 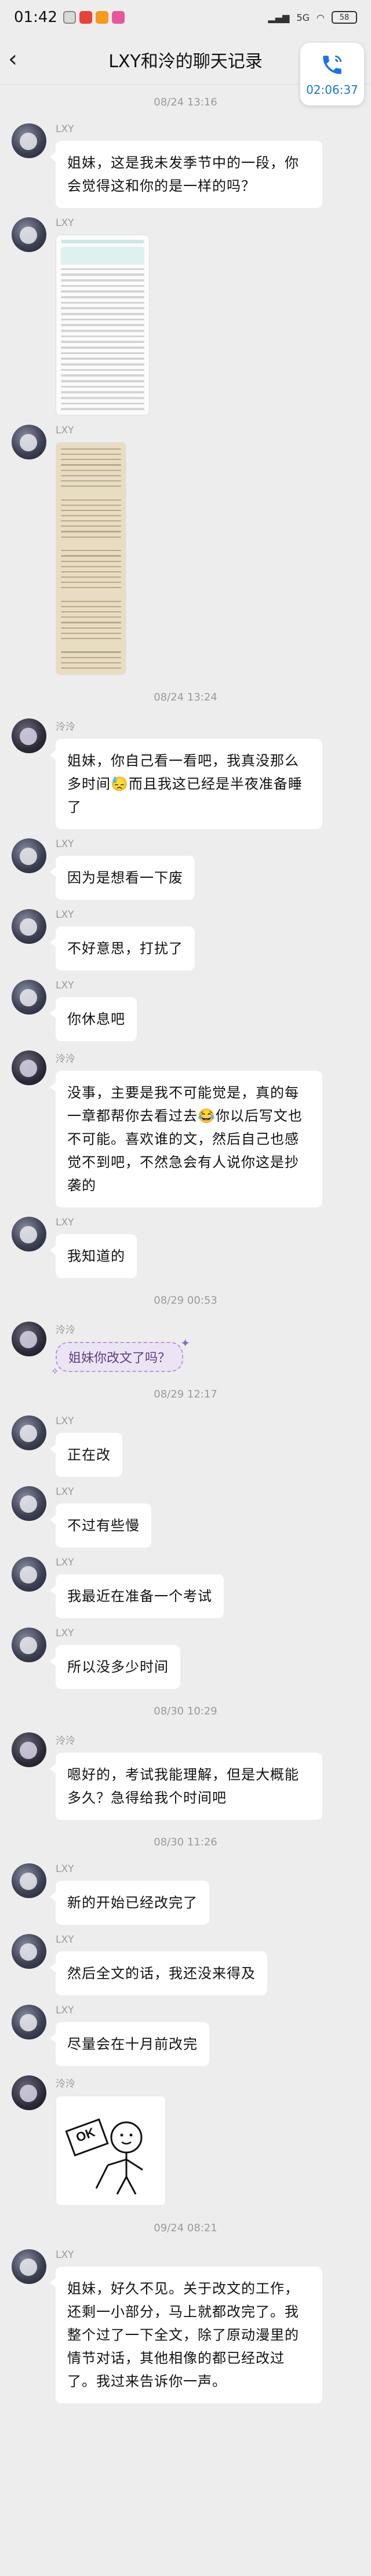 What do you see at coordinates (123, 878) in the screenshot?
I see `message-bubble: 因为是想看一下废` at bounding box center [123, 878].